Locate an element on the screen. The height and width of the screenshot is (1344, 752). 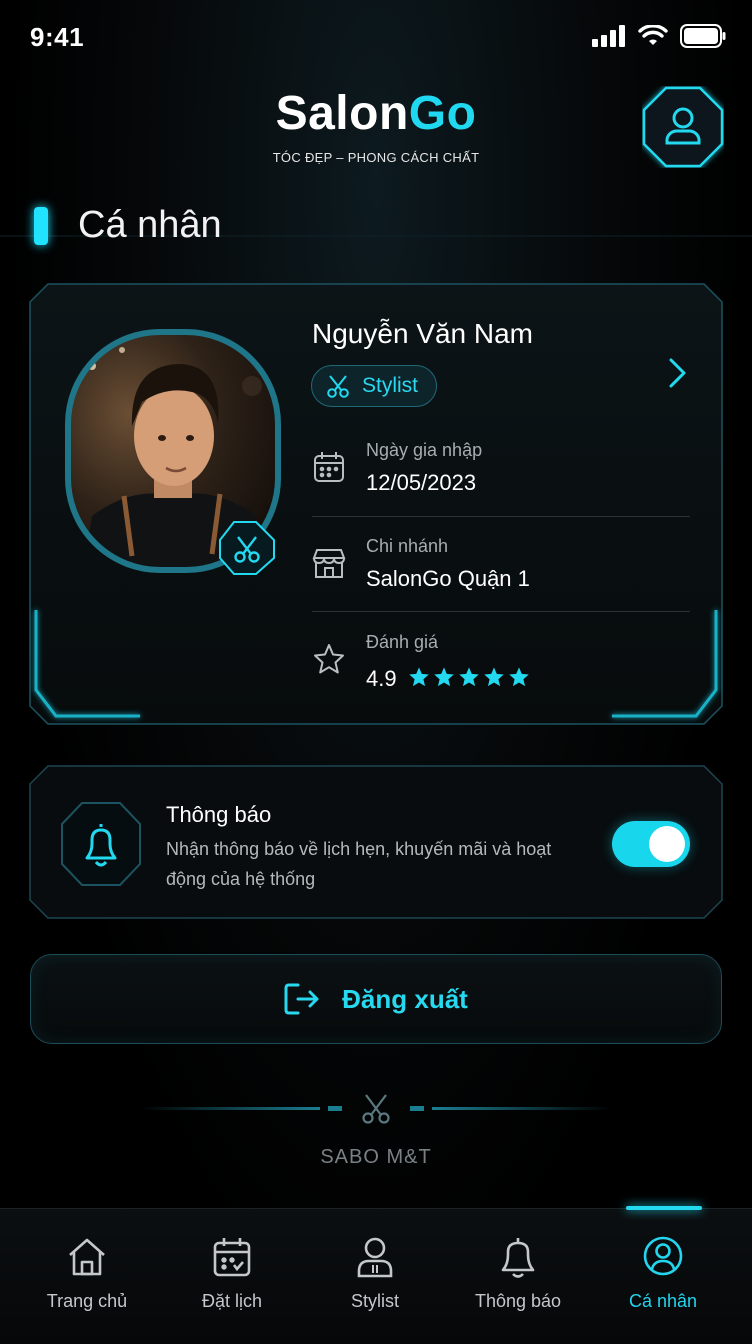
app-logo: SalonGo is located at coordinates (376, 113).